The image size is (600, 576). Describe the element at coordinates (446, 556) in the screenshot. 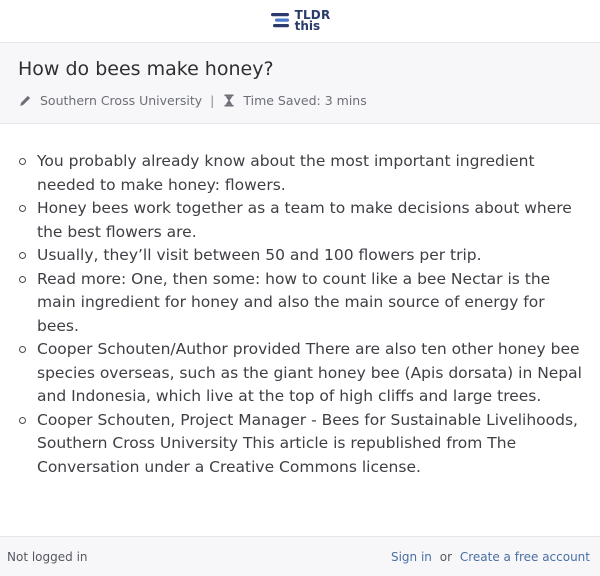

I see `or-text: or` at that location.